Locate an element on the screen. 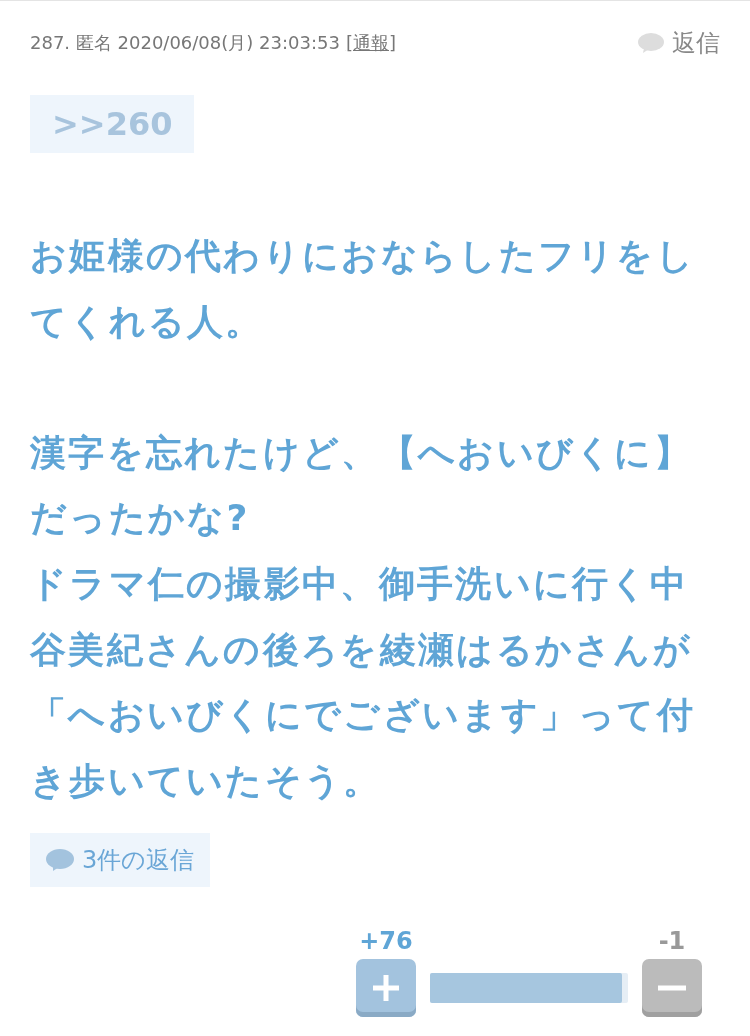 The image size is (750, 1036). upvote-button is located at coordinates (386, 988).